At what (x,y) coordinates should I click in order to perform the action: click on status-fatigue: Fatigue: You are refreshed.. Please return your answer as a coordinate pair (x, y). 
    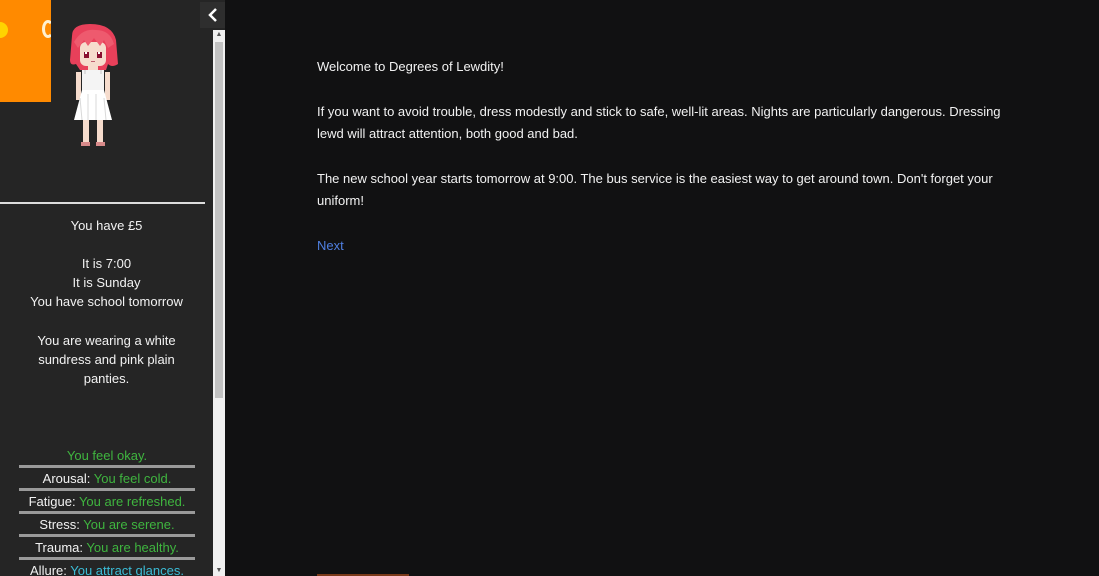
    Looking at the image, I should click on (107, 501).